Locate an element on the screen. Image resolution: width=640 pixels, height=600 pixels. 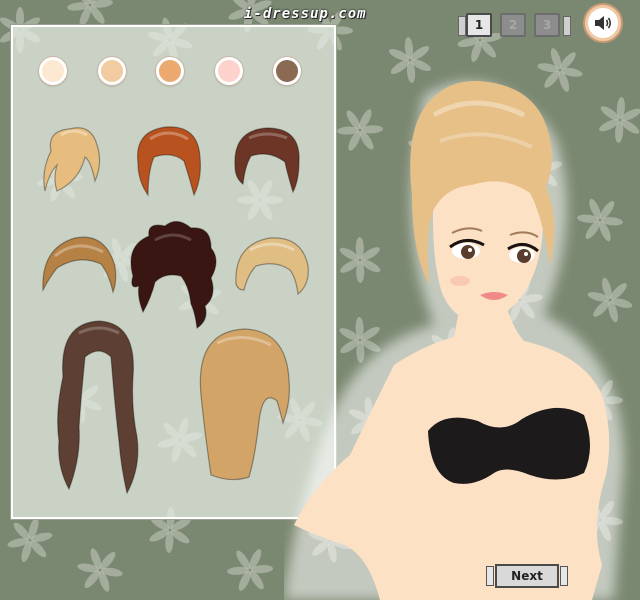
page-tab-1: 1 is located at coordinates (479, 25).